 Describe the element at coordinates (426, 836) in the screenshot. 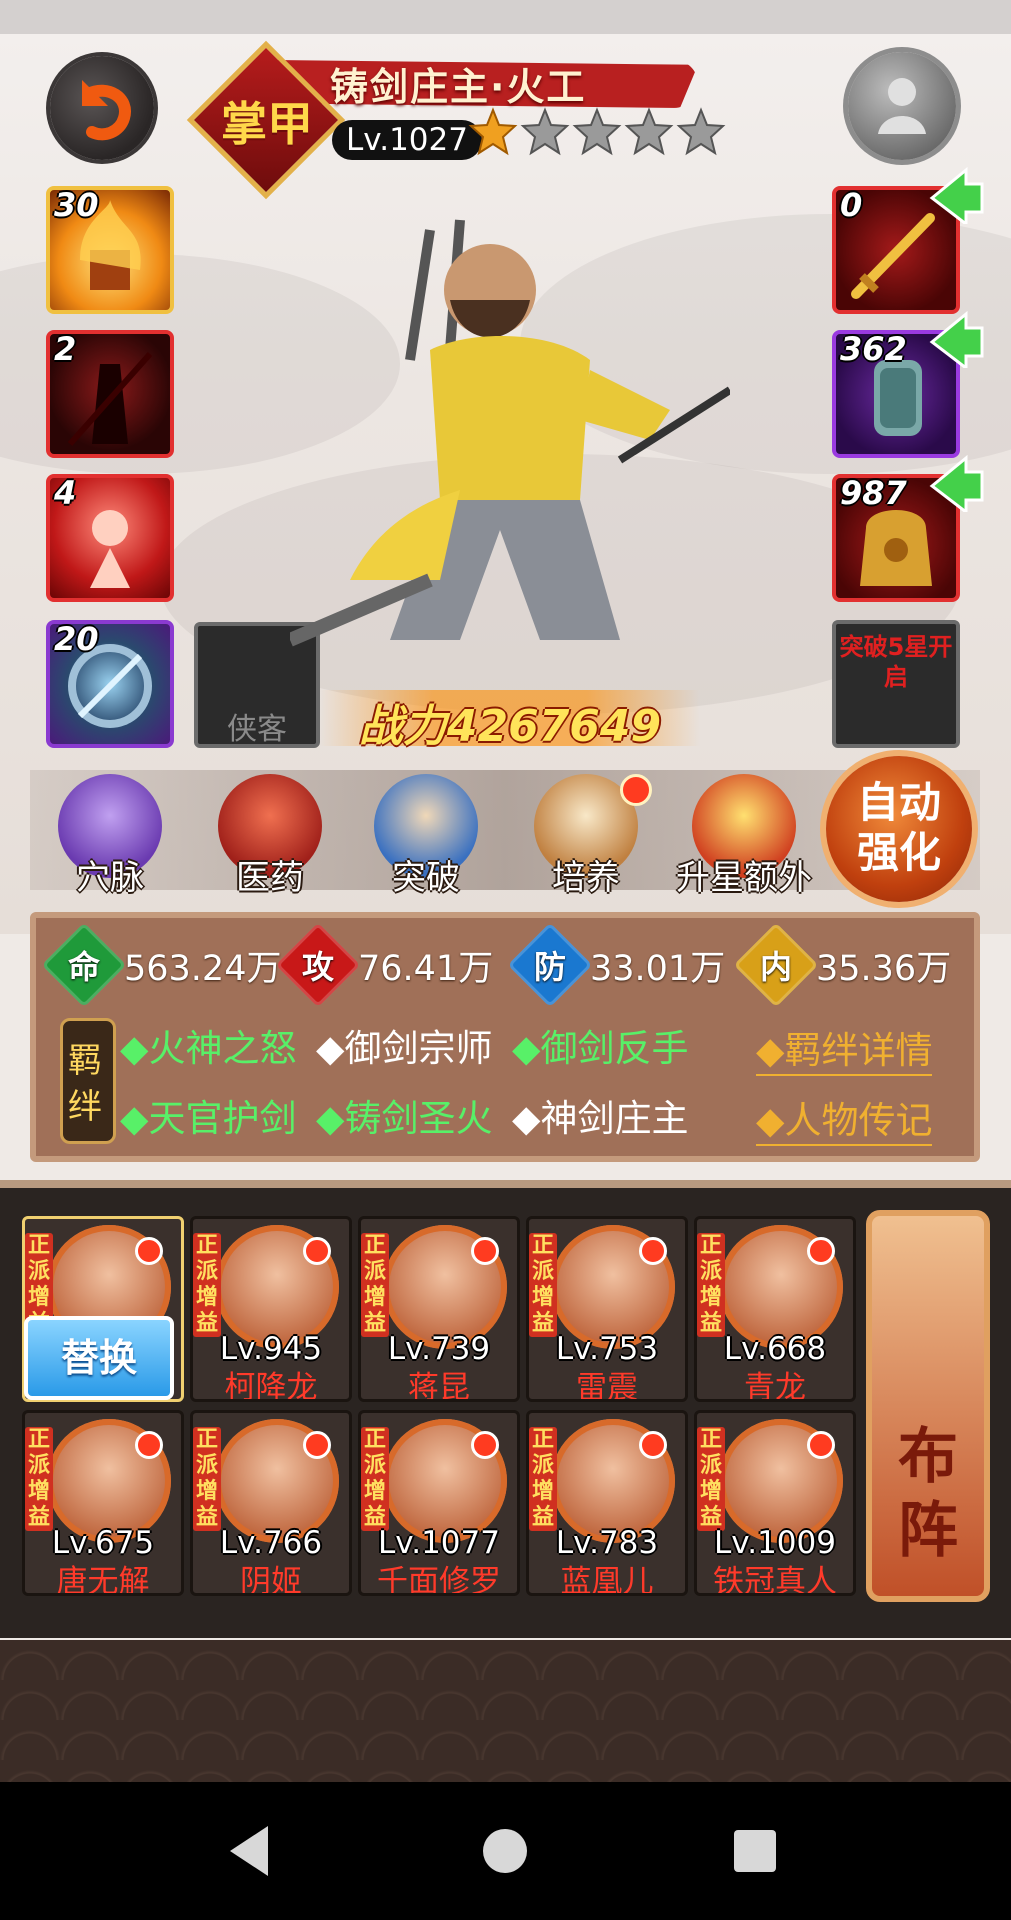

I see `action-breakthrough: 突破` at that location.